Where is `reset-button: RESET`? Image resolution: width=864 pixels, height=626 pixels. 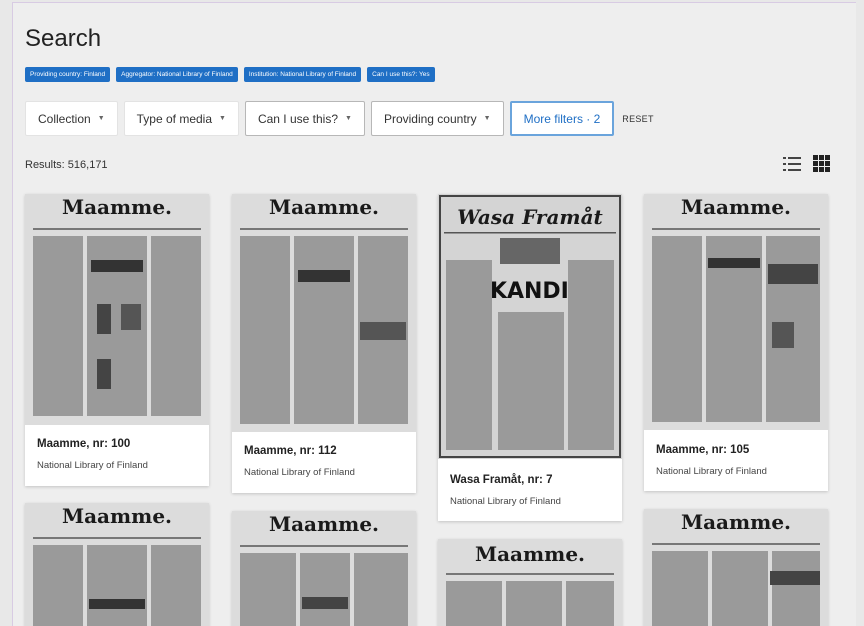
reset-button: RESET is located at coordinates (638, 119).